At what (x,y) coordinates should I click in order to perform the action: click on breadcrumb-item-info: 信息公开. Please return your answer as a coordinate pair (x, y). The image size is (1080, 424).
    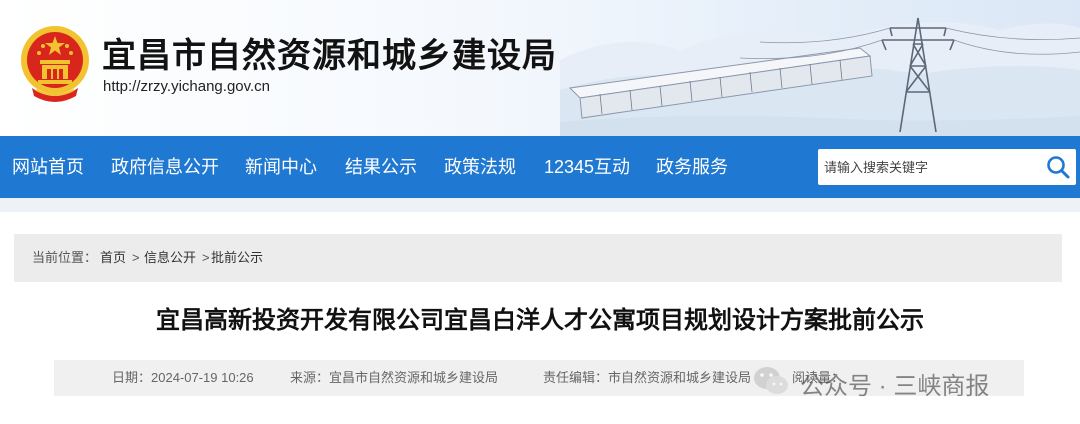
    Looking at the image, I should click on (170, 258).